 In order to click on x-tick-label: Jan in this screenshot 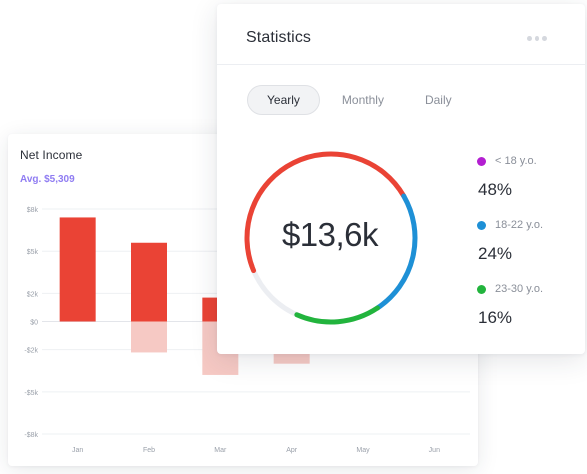, I will do `click(77, 450)`.